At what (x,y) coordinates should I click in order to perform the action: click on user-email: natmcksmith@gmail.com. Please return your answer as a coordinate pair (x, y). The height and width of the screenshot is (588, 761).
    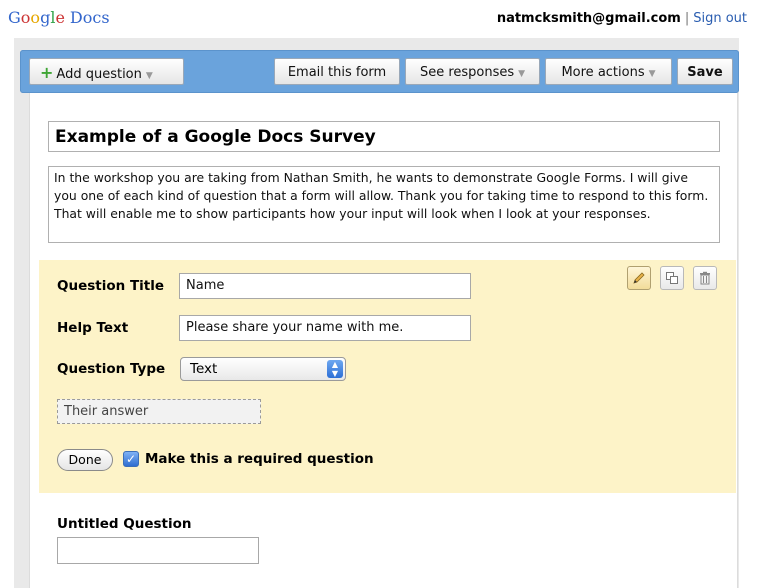
    Looking at the image, I should click on (588, 18).